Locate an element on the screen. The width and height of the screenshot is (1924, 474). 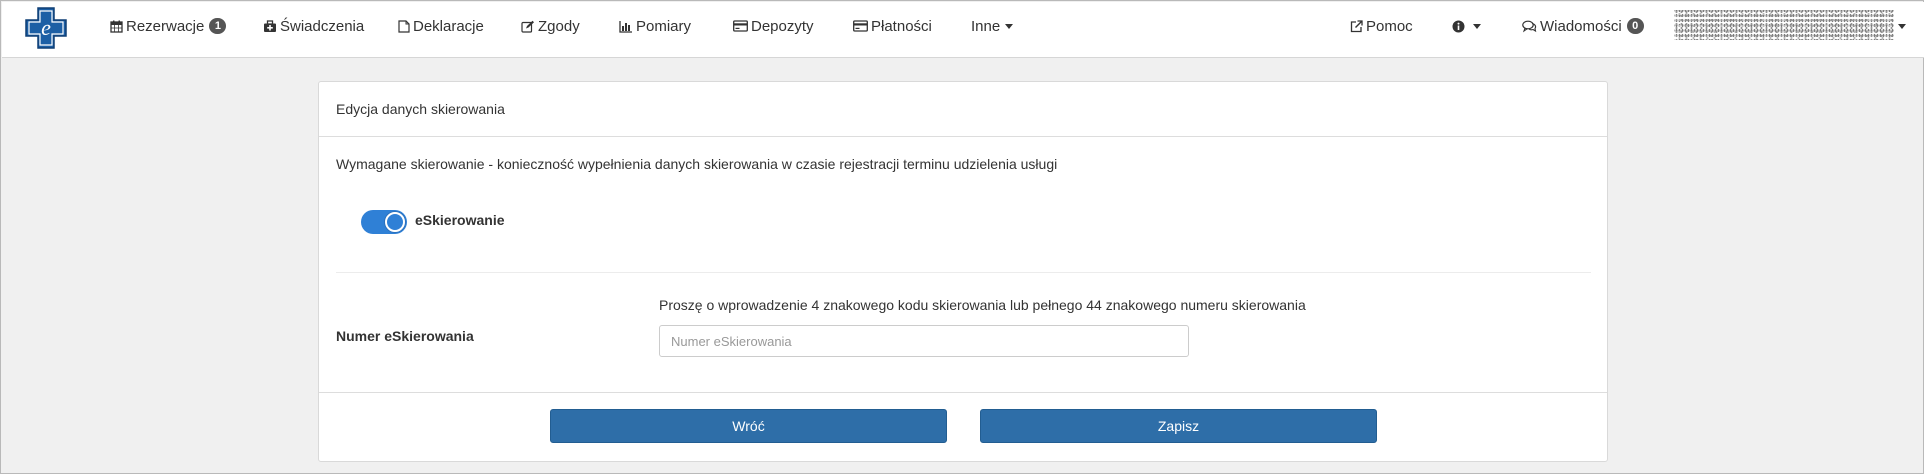
nav-depozyty: Depozyty is located at coordinates (773, 26).